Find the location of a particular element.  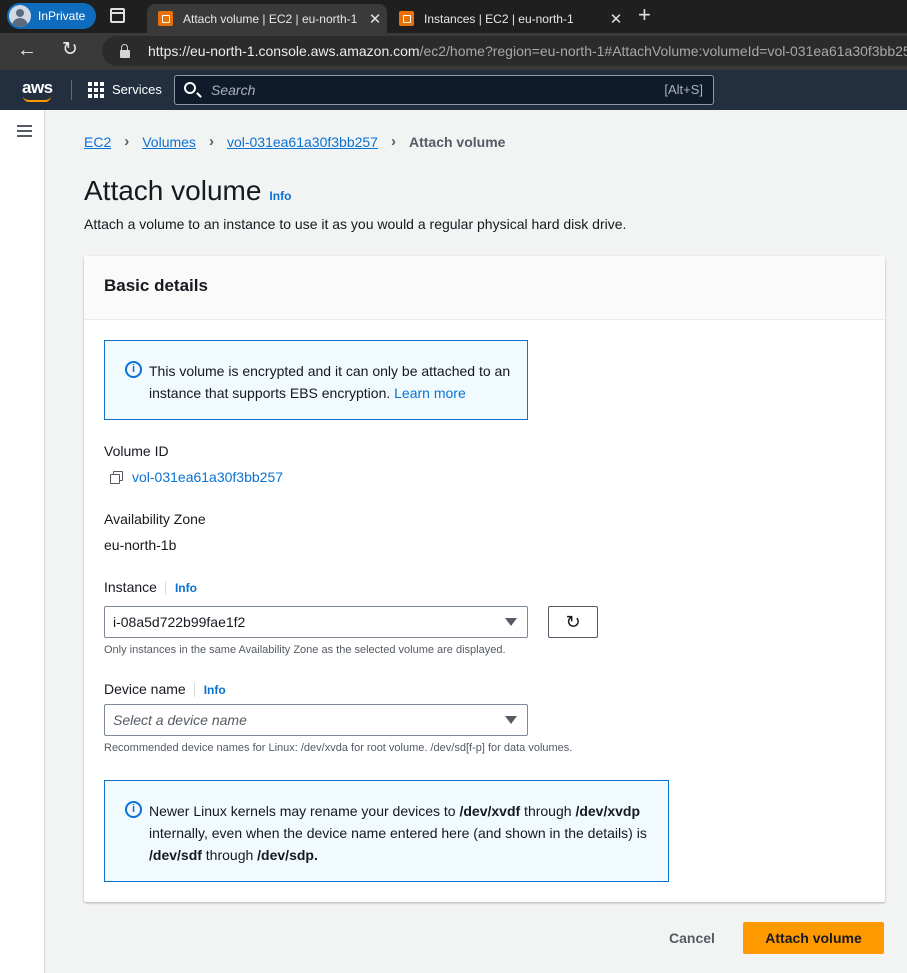

device-name-label: Device name Info is located at coordinates (165, 689).